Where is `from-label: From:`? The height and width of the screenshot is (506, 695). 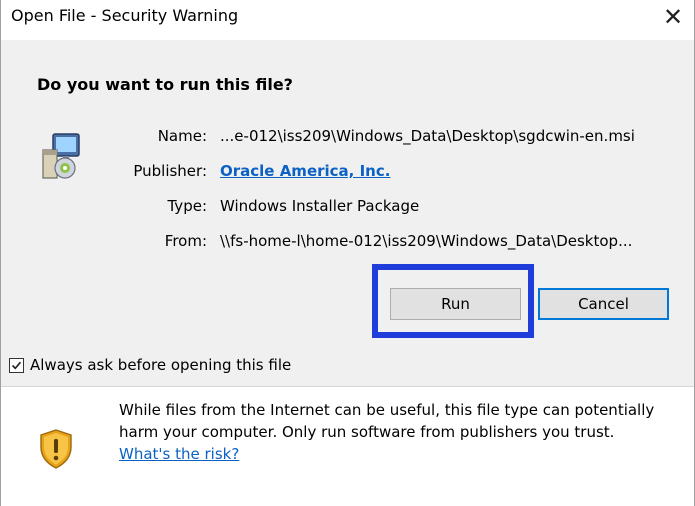
from-label: From: is located at coordinates (185, 241).